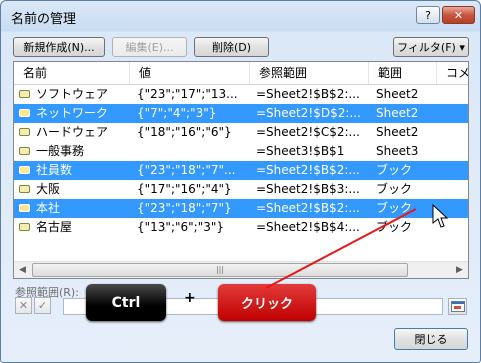 The image size is (481, 363). What do you see at coordinates (72, 94) in the screenshot?
I see `cell-name: ソフトウェア` at bounding box center [72, 94].